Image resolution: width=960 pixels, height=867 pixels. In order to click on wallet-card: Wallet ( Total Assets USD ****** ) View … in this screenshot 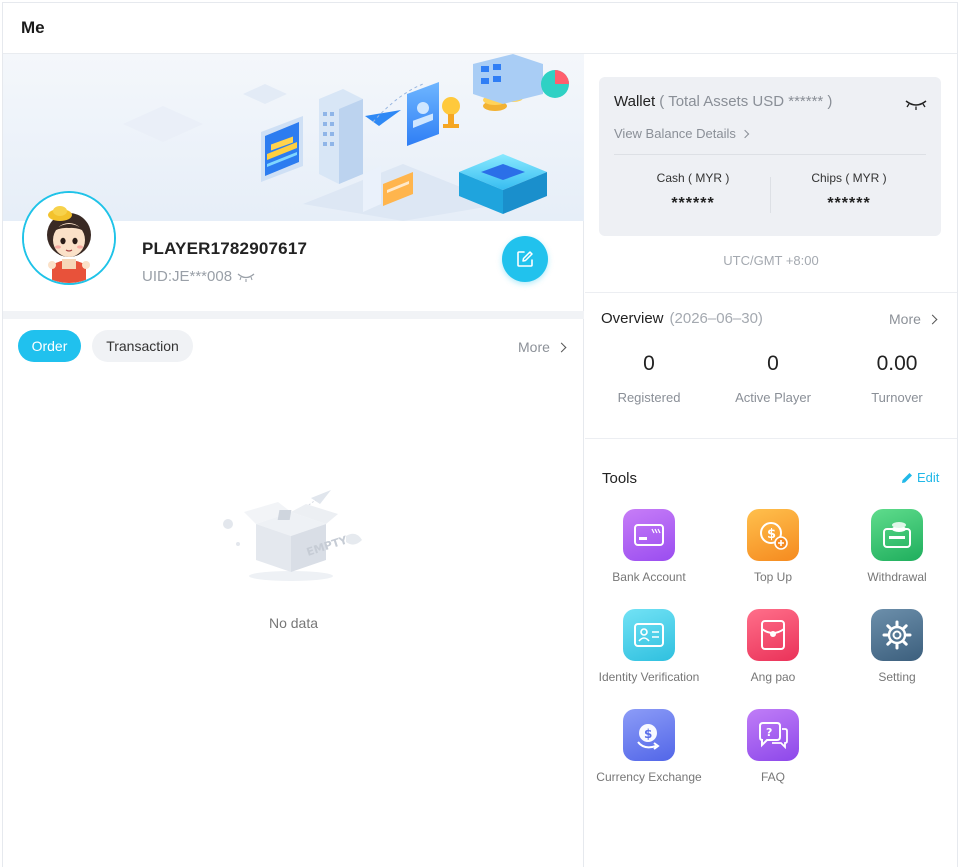, I will do `click(770, 156)`.